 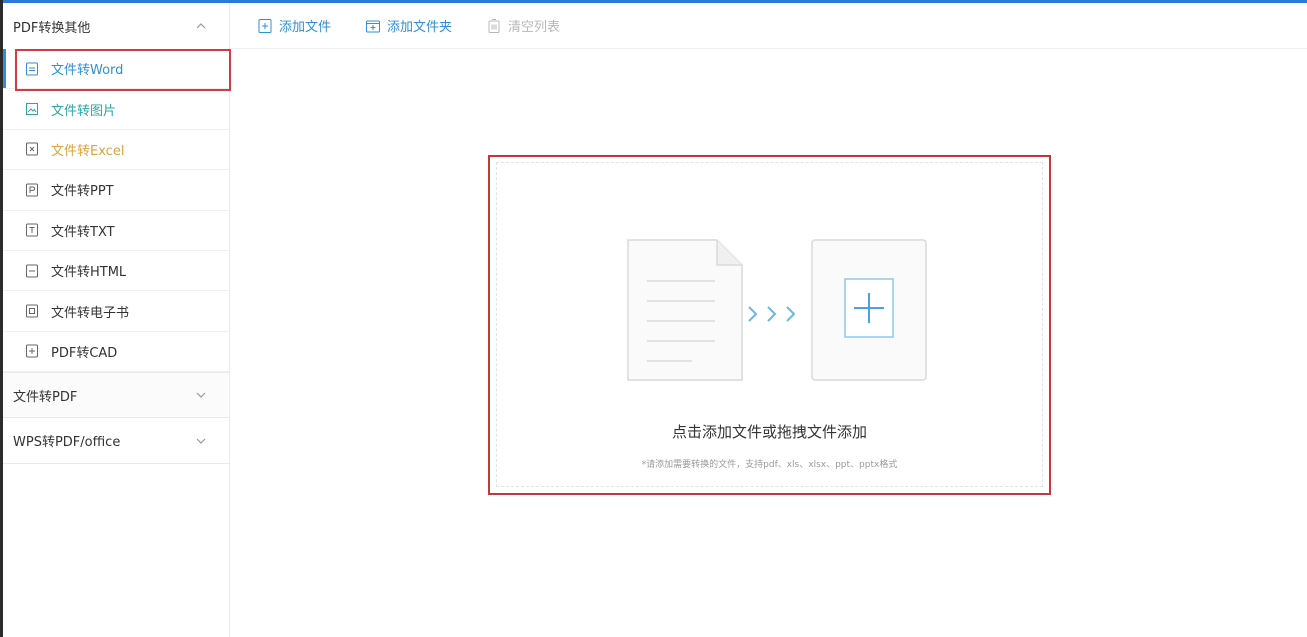 I want to click on convert-illustration, so click(x=777, y=310).